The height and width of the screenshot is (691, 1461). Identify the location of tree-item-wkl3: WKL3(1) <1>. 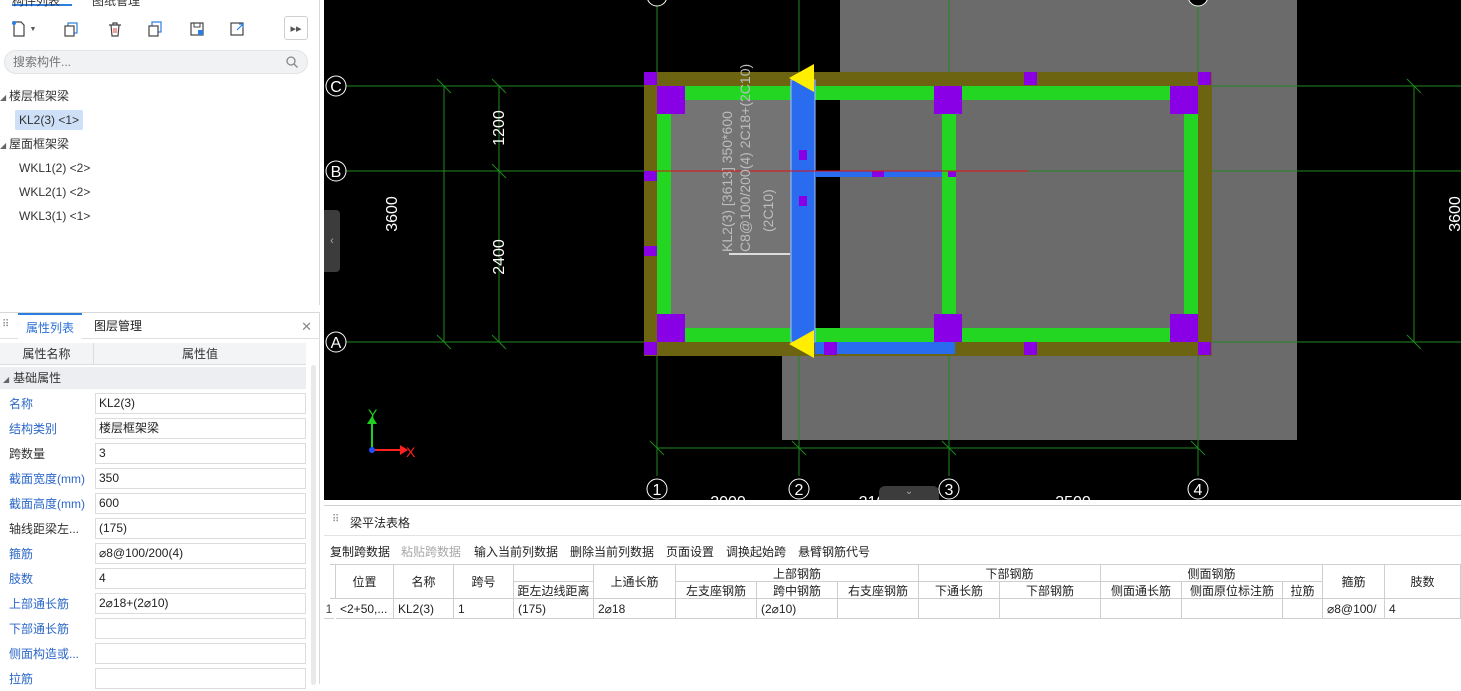
(54, 216).